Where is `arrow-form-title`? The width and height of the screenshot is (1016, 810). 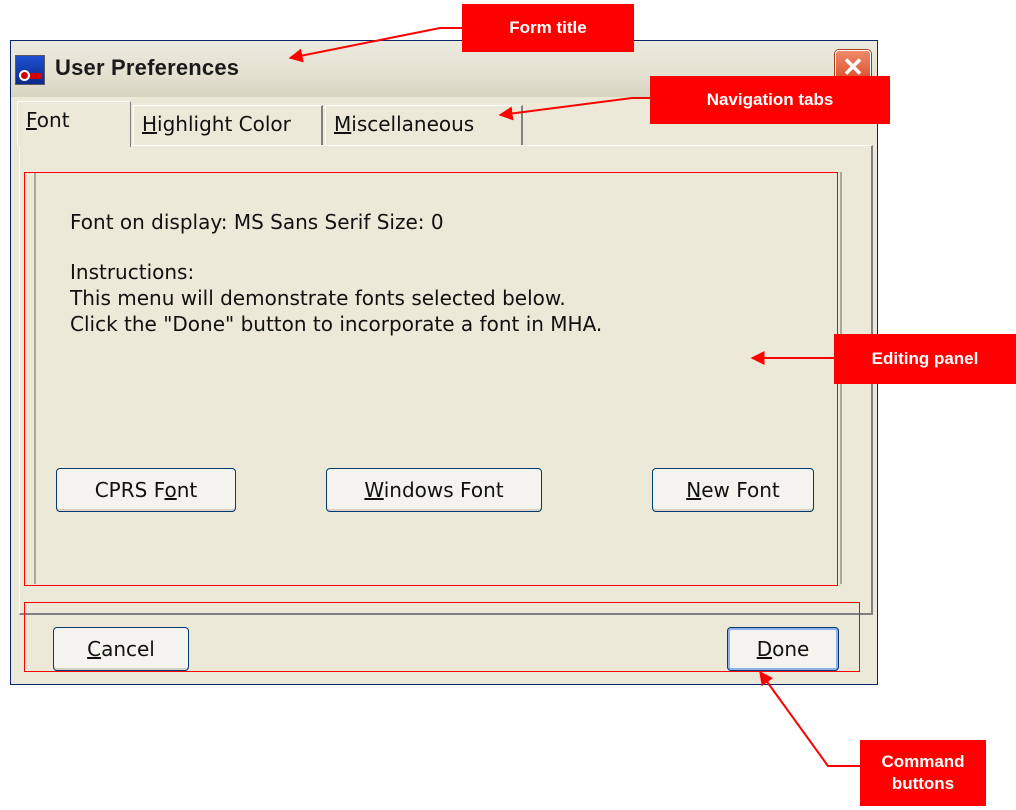 arrow-form-title is located at coordinates (375, 45).